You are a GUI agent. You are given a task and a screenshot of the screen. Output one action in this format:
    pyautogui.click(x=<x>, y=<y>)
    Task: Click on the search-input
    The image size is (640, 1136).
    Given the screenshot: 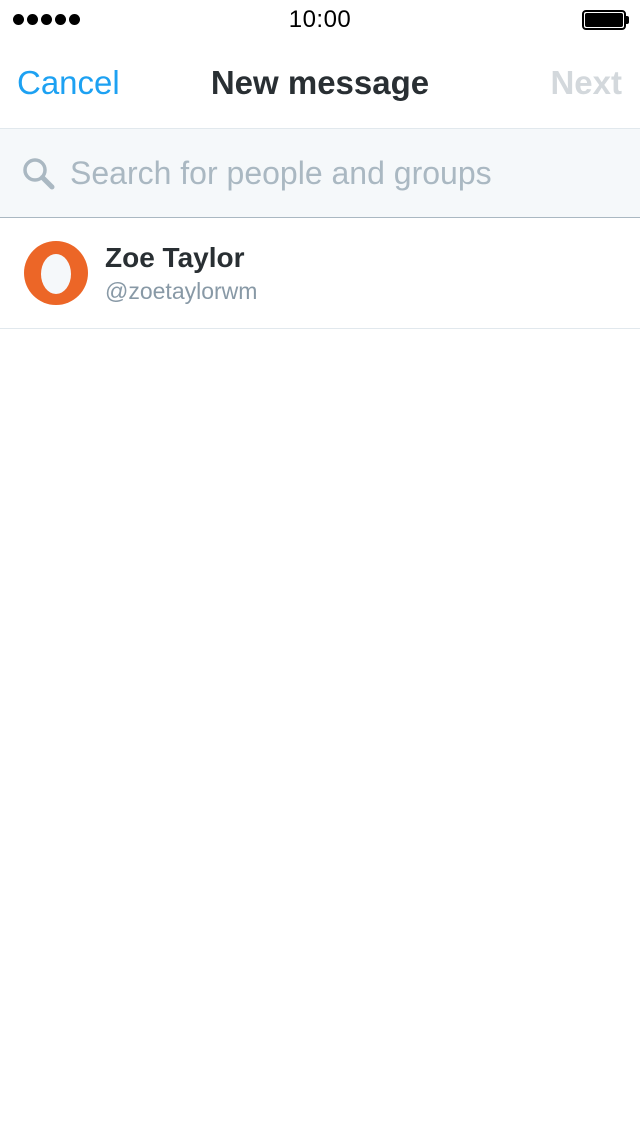 What is the action you would take?
    pyautogui.click(x=340, y=173)
    